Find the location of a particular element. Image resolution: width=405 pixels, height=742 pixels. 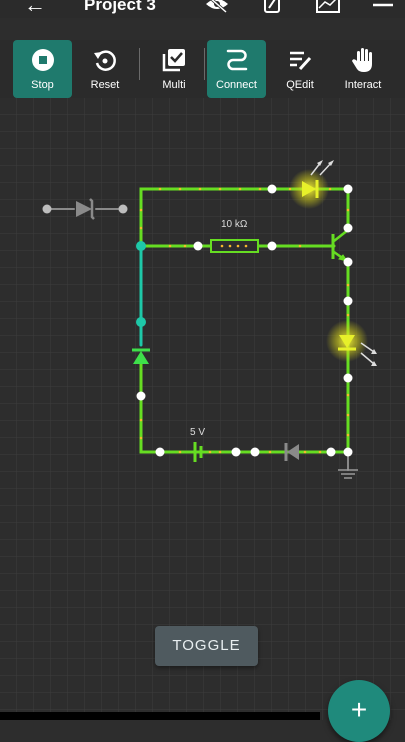

qedit-button: QEdit is located at coordinates (300, 69).